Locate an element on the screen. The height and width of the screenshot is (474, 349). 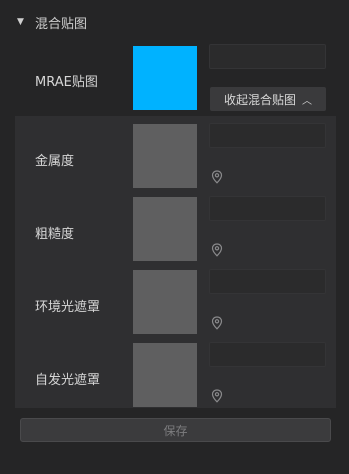
mrae-swatch is located at coordinates (165, 78).